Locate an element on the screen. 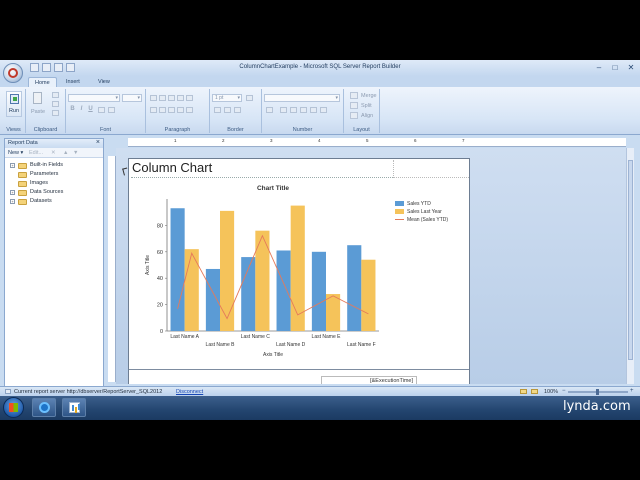  font-size-combo: ▾ is located at coordinates (132, 98).